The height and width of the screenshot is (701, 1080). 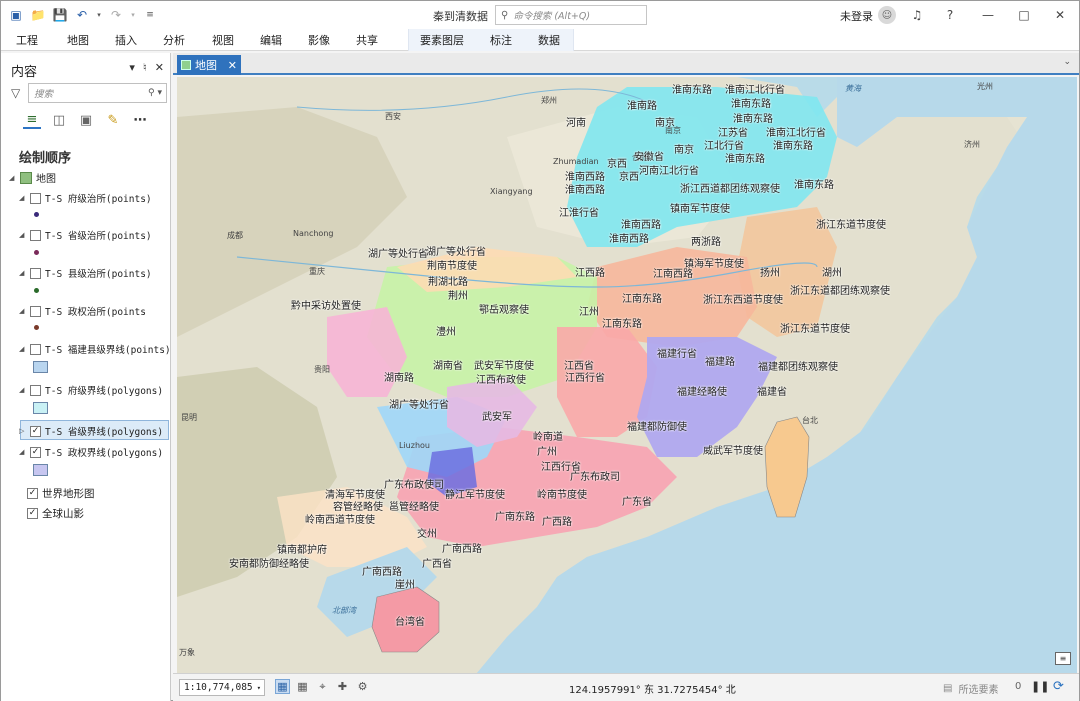 What do you see at coordinates (448, 282) in the screenshot?
I see `region-label: 荆湖北路` at bounding box center [448, 282].